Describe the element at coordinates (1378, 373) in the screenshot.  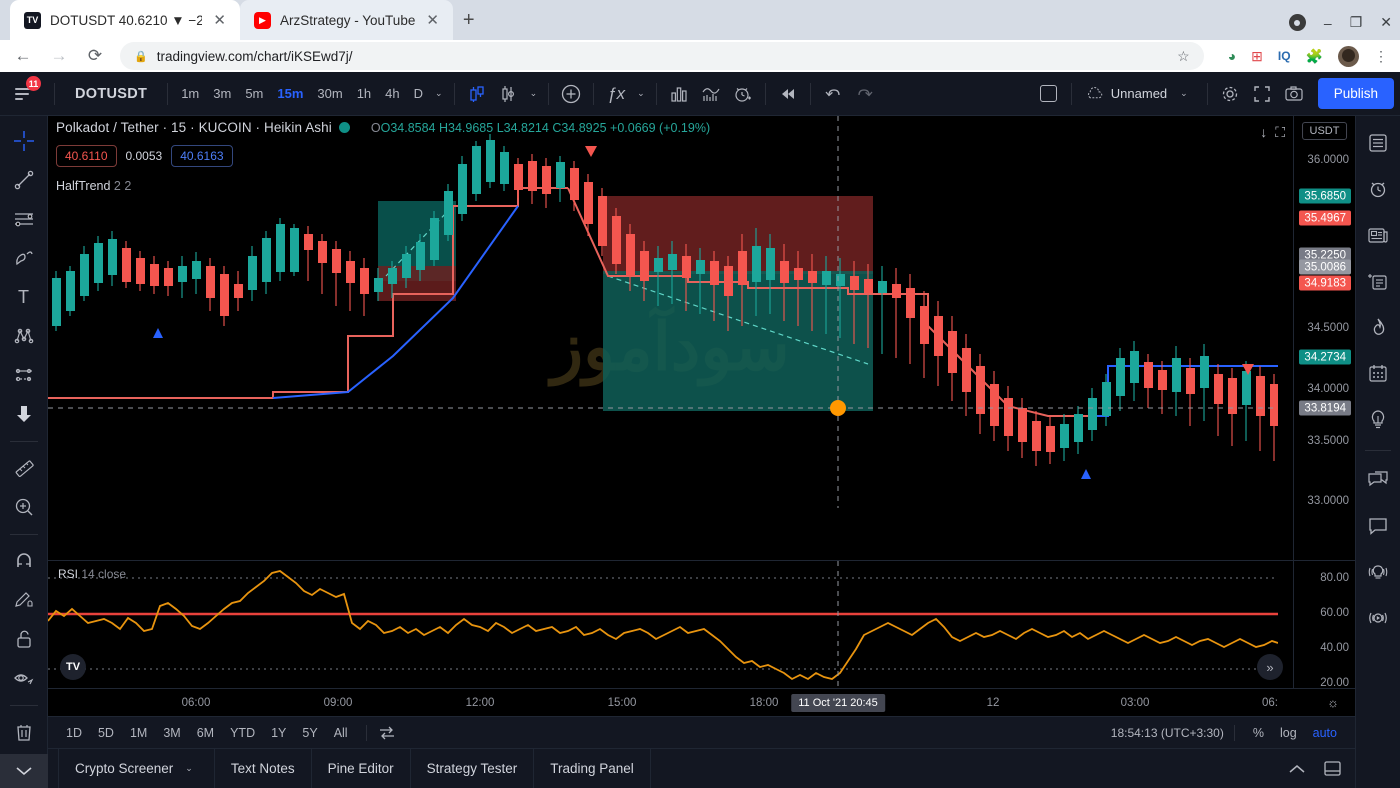
I see `calendar-icon` at that location.